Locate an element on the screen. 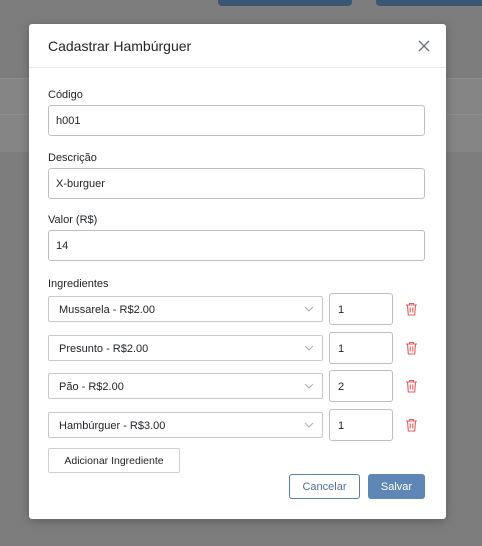 This screenshot has width=482, height=546. price-input is located at coordinates (236, 245).